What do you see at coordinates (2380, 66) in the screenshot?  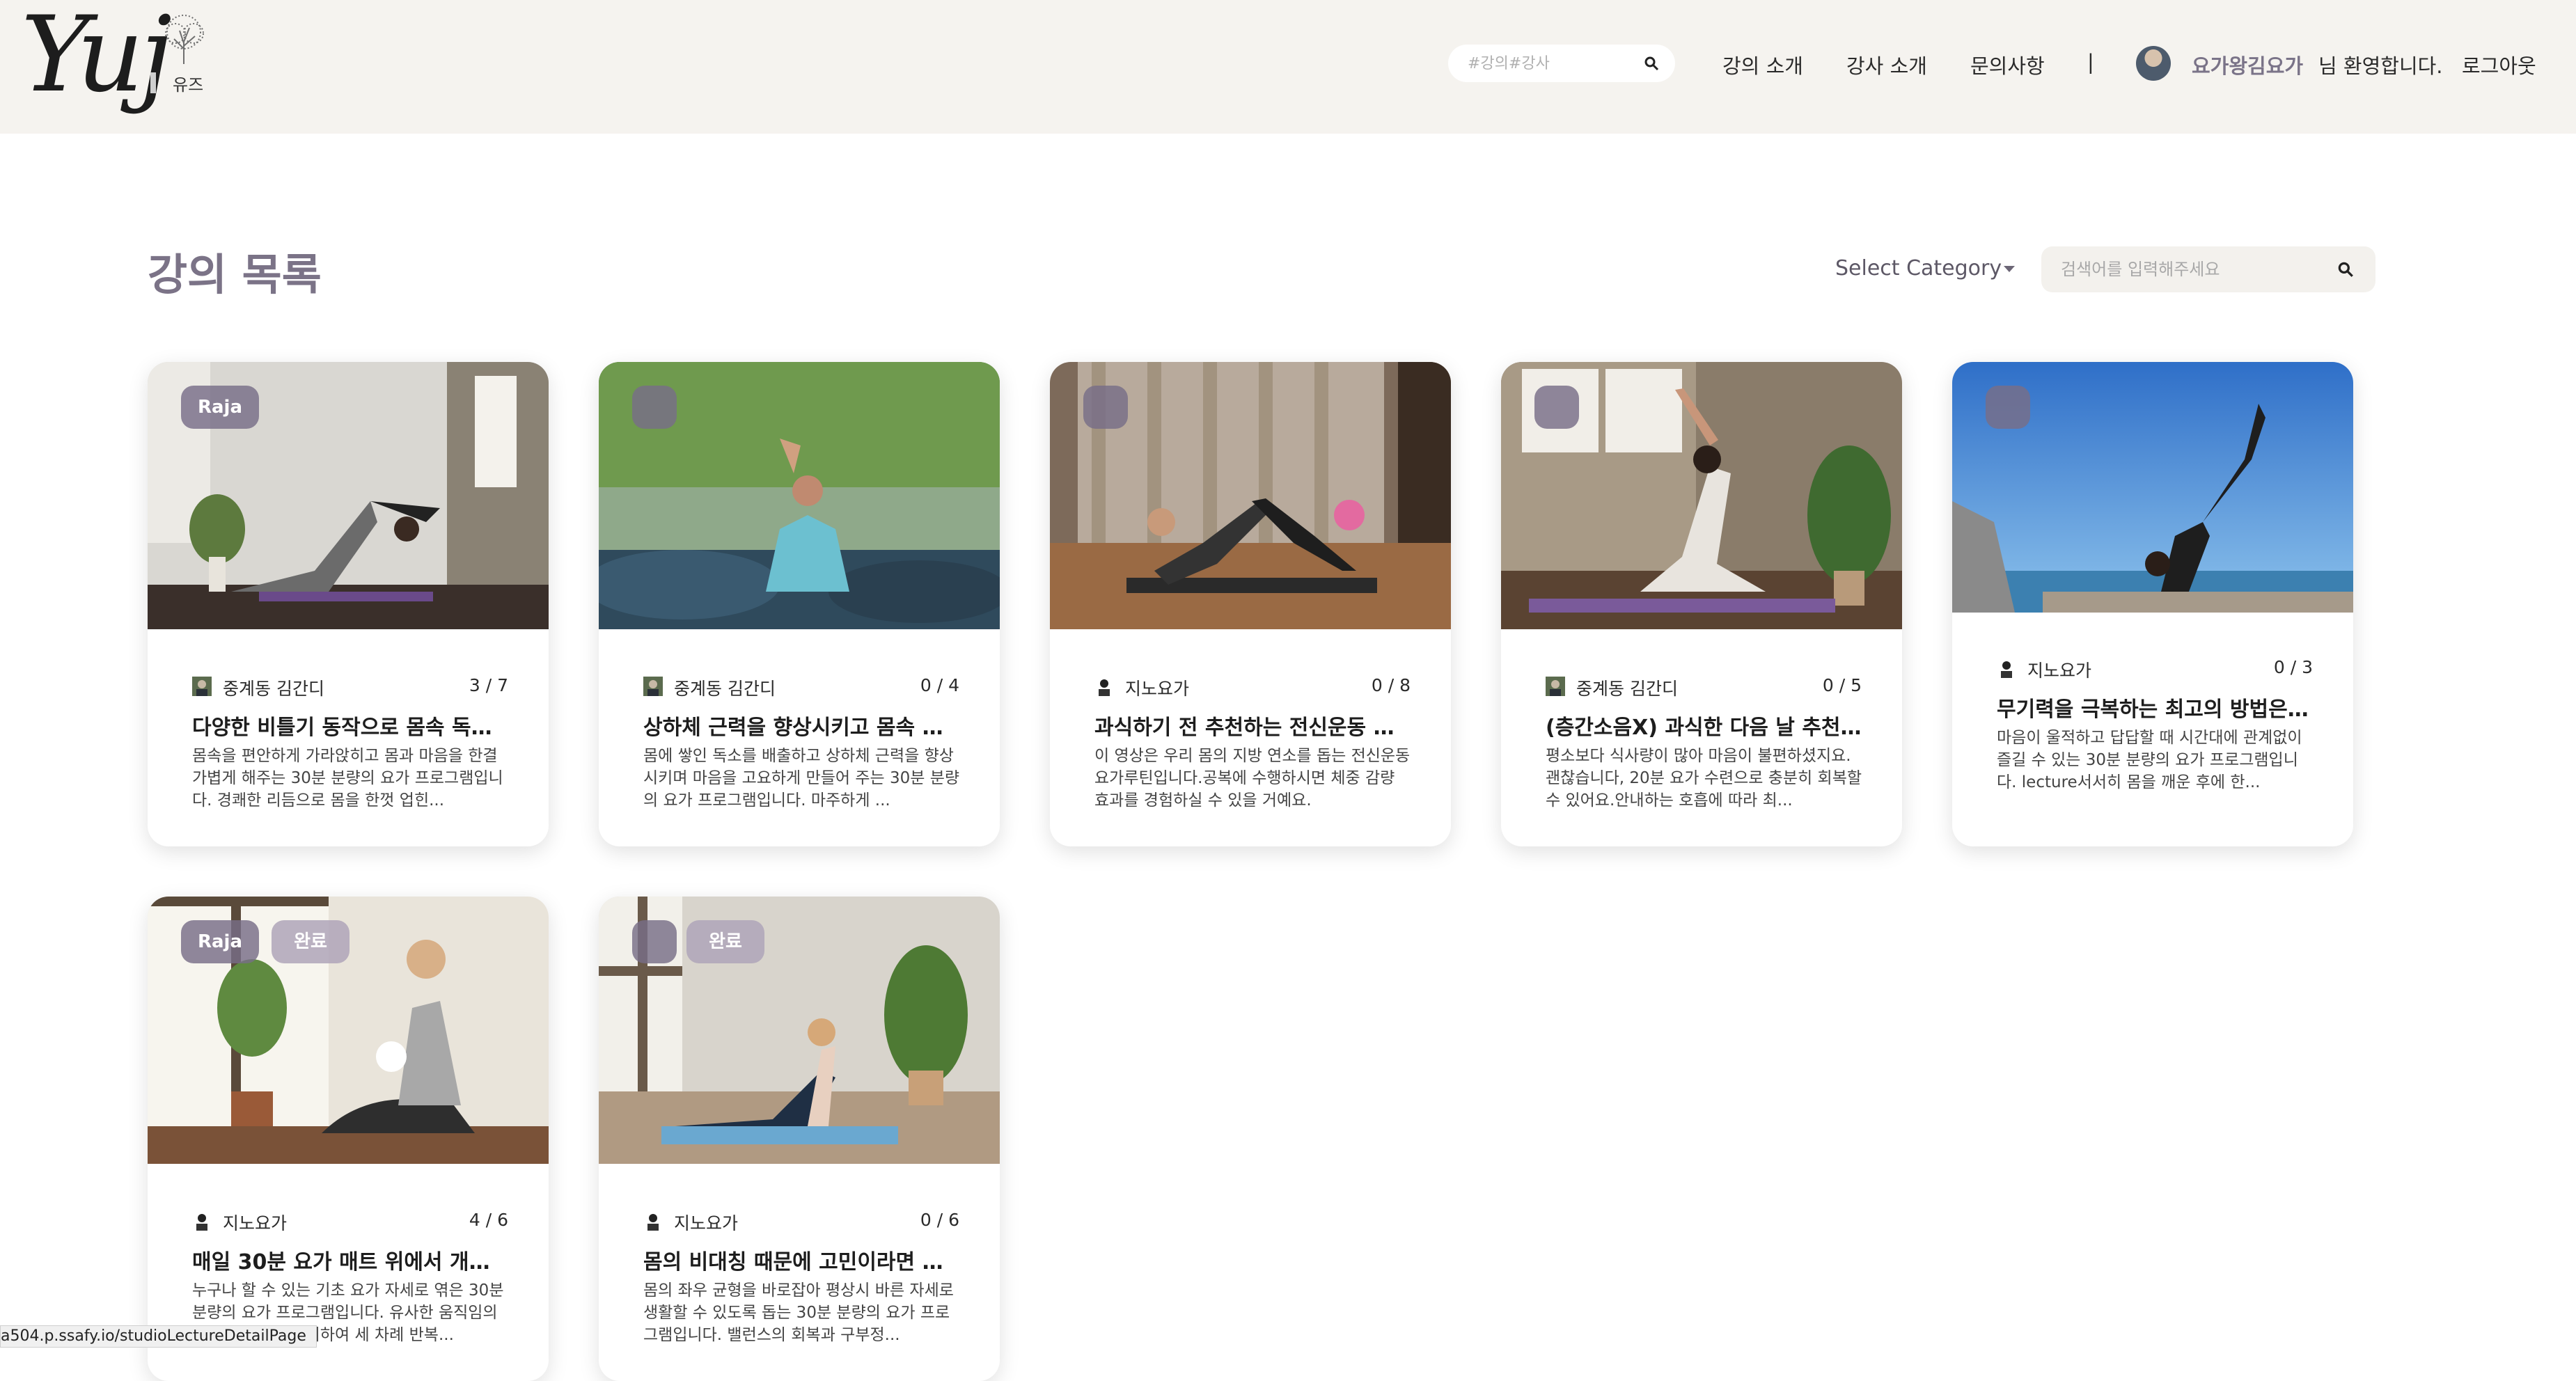 I see `welcome-text: 님 환영합니다.` at bounding box center [2380, 66].